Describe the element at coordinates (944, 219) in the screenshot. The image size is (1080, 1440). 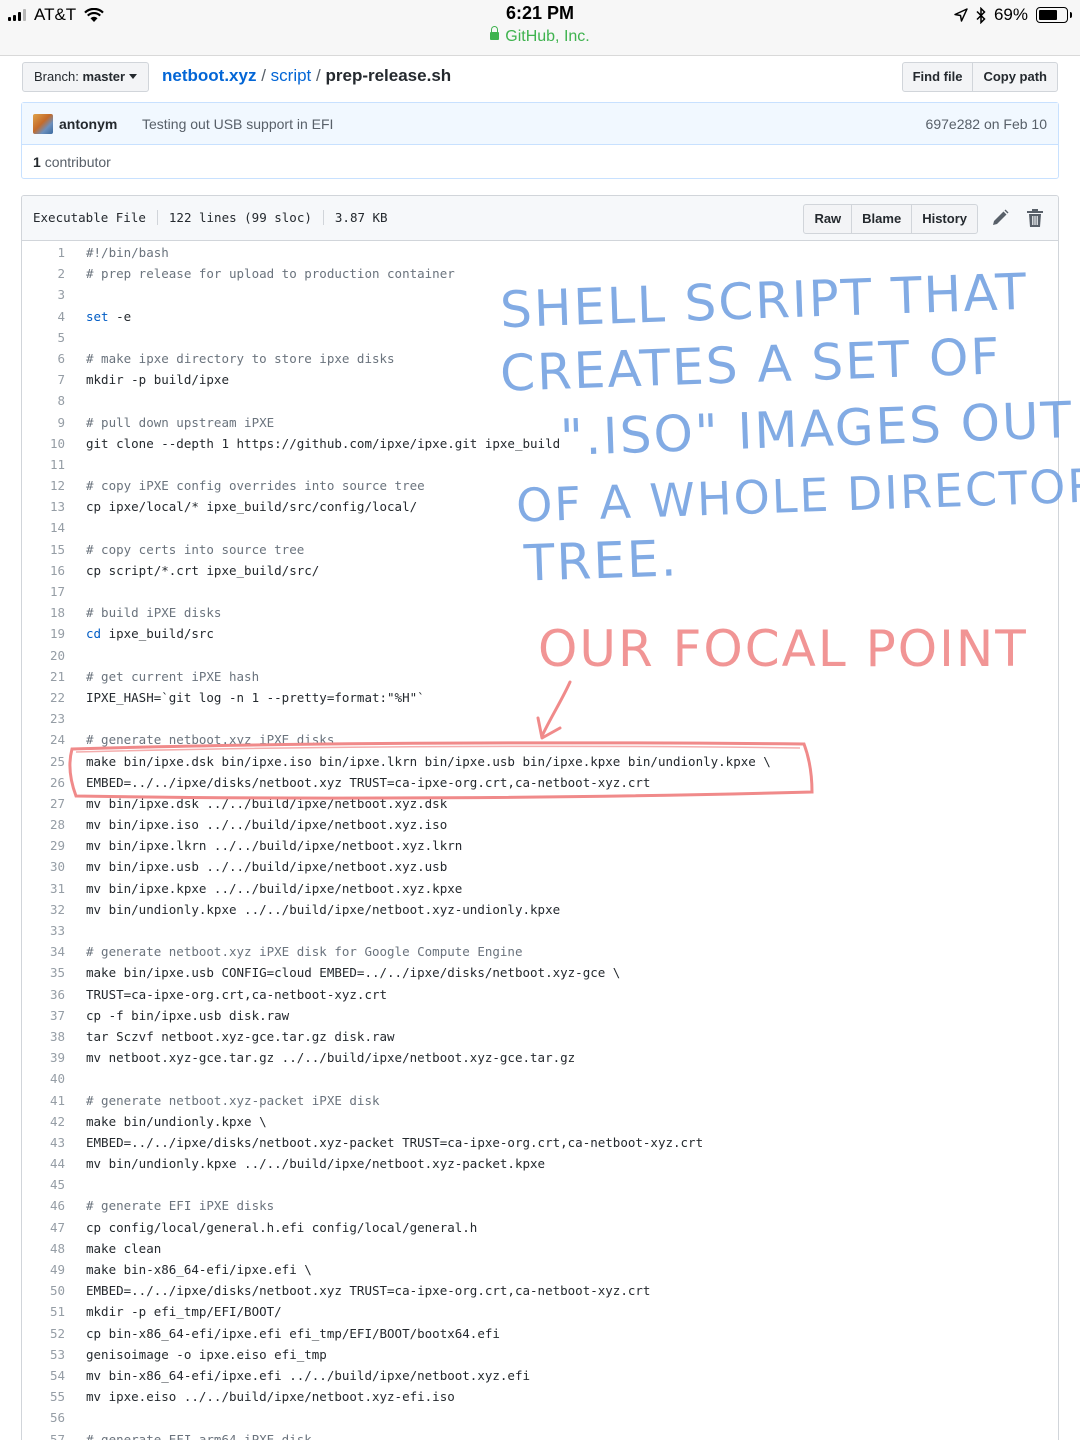
I see `history-button: History` at that location.